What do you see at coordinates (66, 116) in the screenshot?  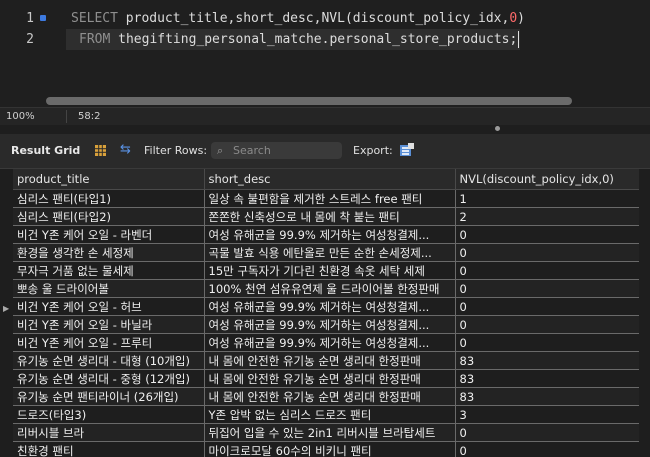 I see `status-divider` at bounding box center [66, 116].